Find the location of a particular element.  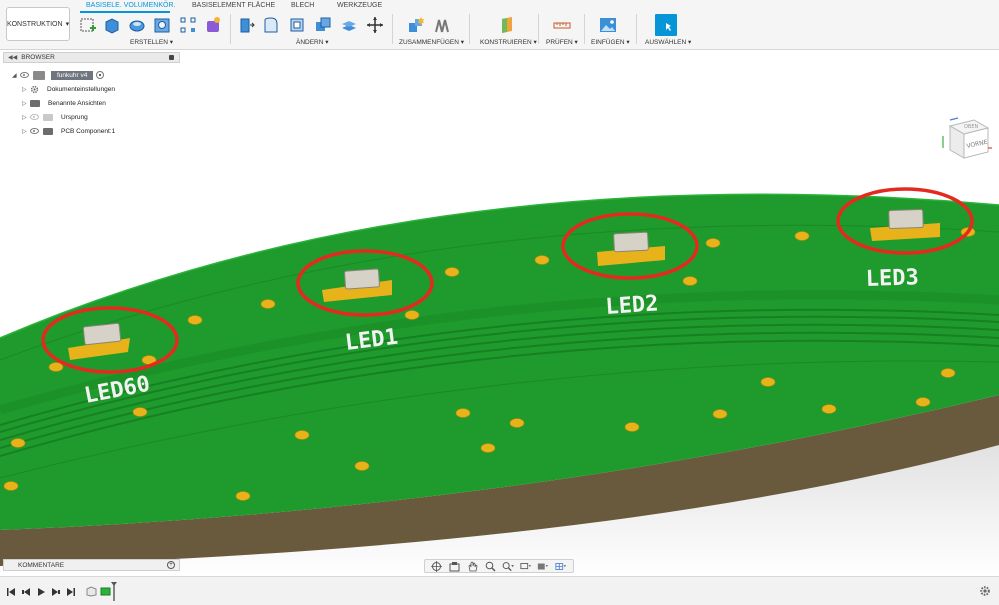

document-icon is located at coordinates (39, 75).